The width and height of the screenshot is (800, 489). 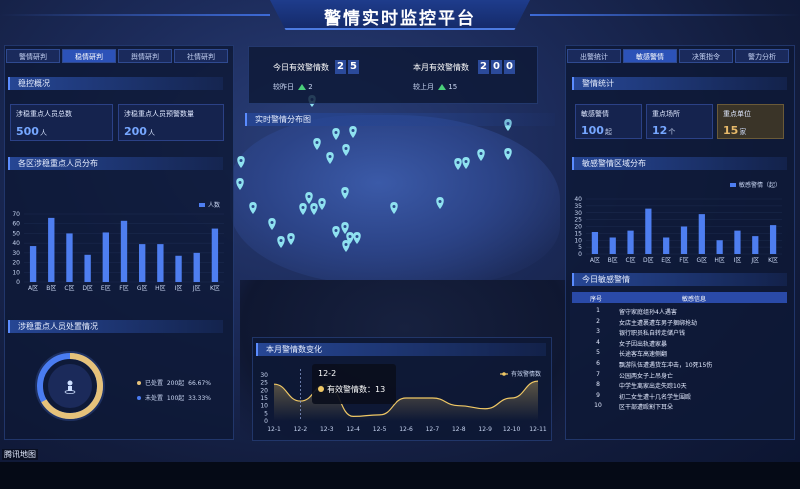 I want to click on alert-row-info: 公园两女子上吊身亡, so click(x=646, y=376).